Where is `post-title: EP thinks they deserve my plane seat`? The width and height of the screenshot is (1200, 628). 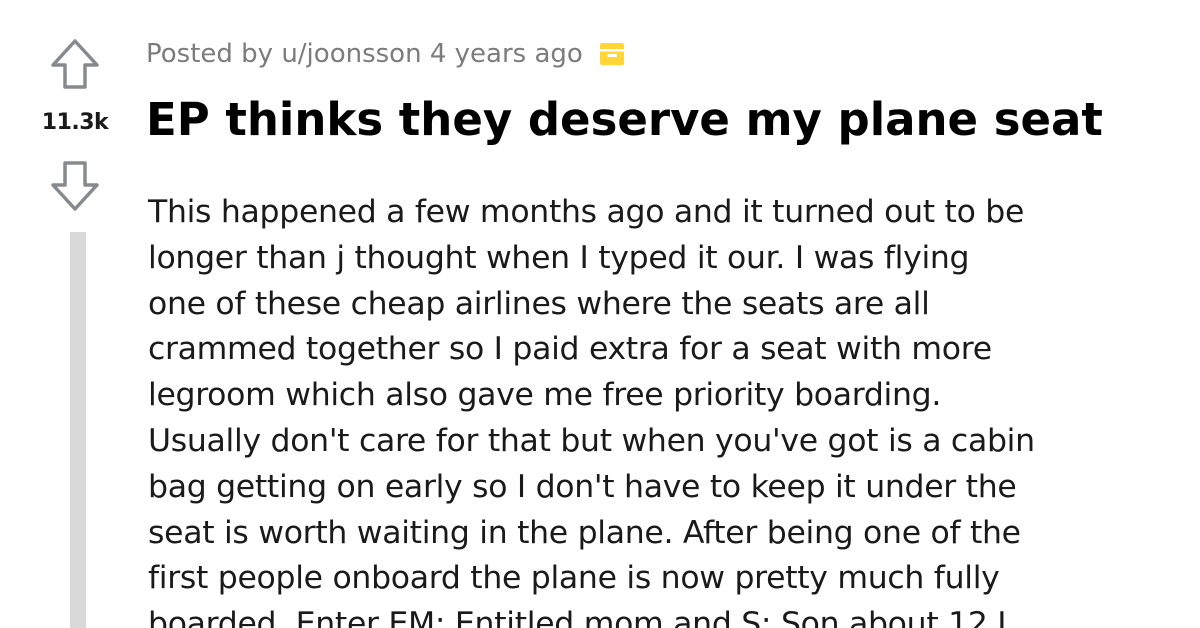 post-title: EP thinks they deserve my plane seat is located at coordinates (666, 120).